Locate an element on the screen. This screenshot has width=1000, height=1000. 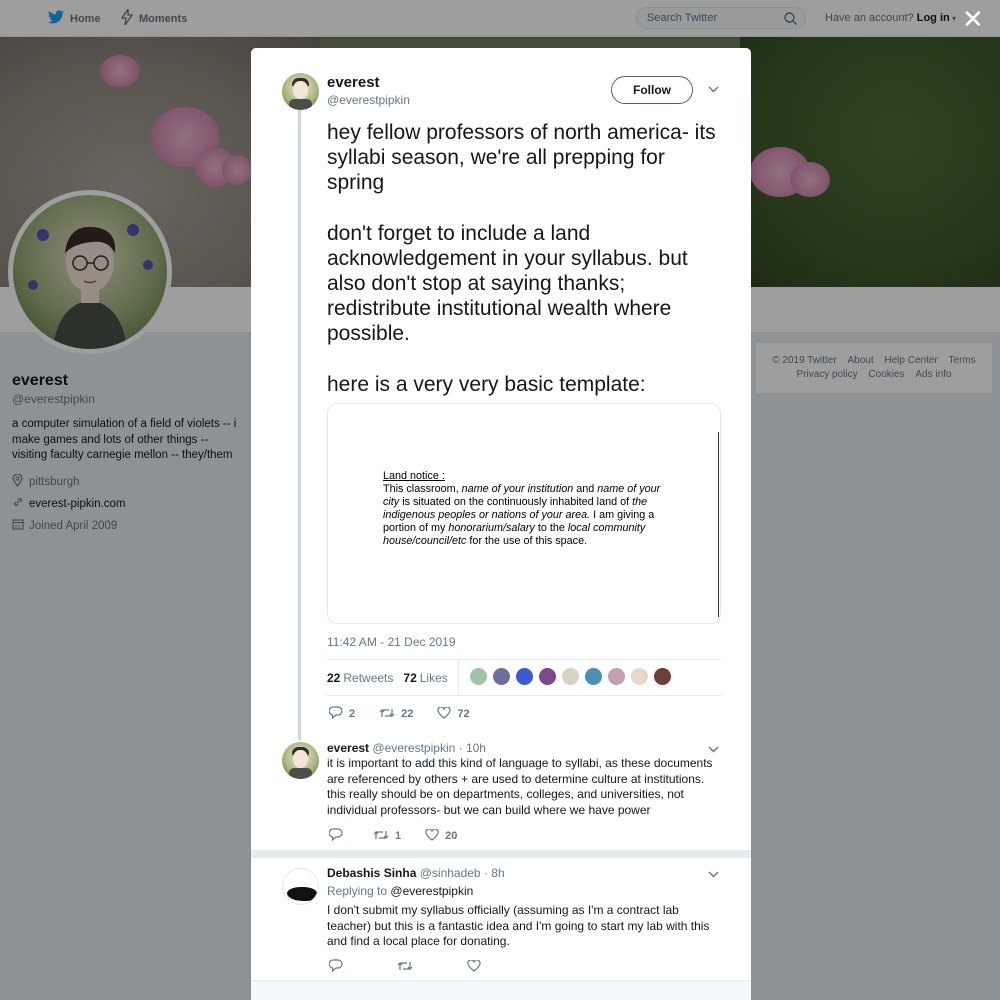
follow-button: Follow is located at coordinates (652, 90).